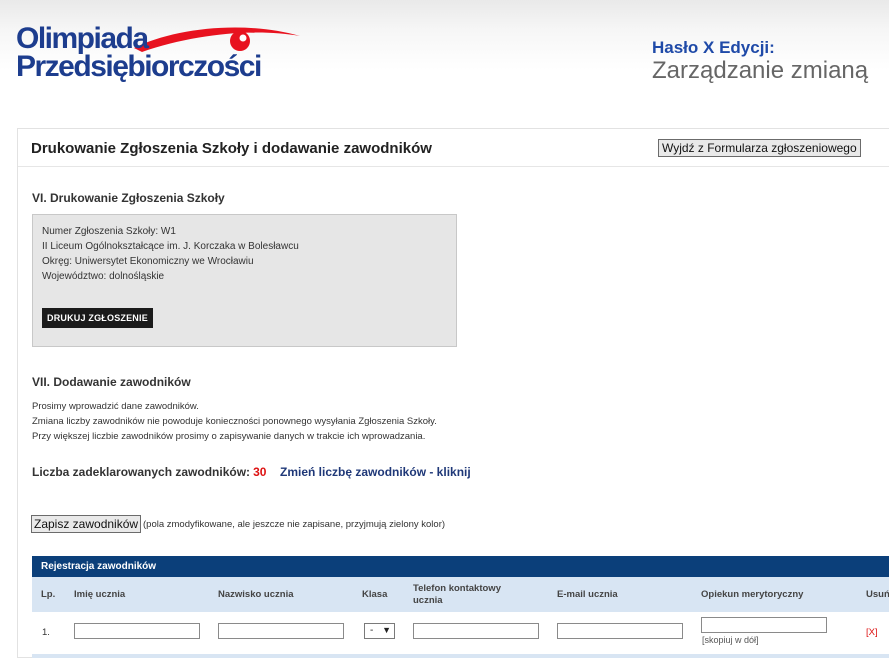  What do you see at coordinates (386, 630) in the screenshot?
I see `dropdown-arrow-icon: ▼` at bounding box center [386, 630].